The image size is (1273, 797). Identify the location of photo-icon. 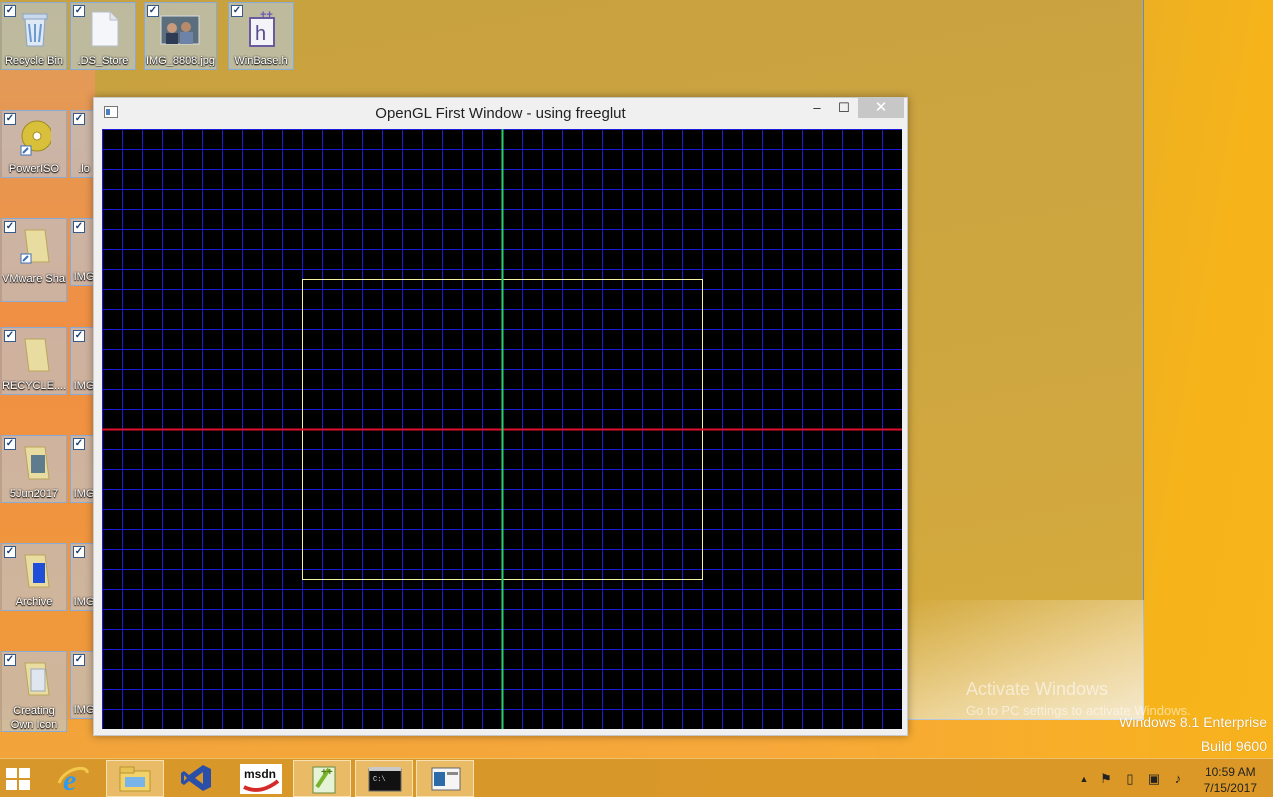
(180, 30).